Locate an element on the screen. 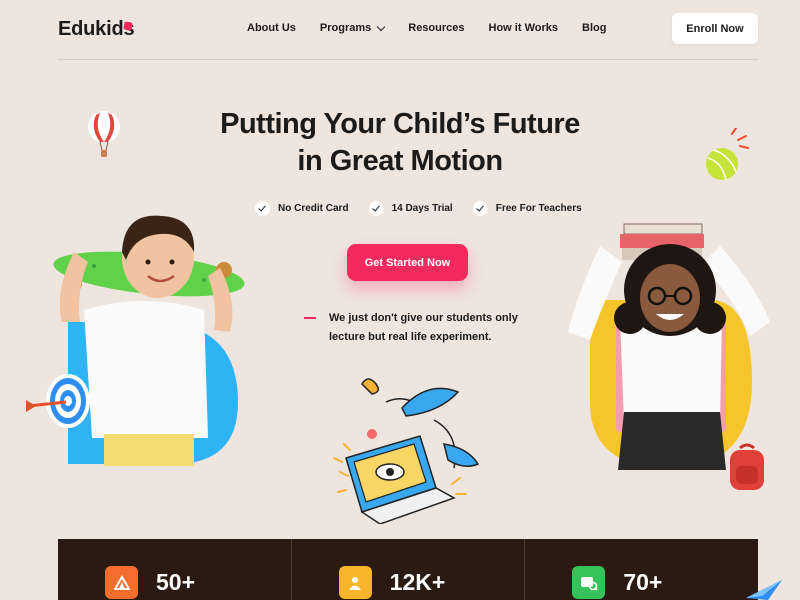 This screenshot has width=800, height=600. nav-blog: Blog is located at coordinates (594, 28).